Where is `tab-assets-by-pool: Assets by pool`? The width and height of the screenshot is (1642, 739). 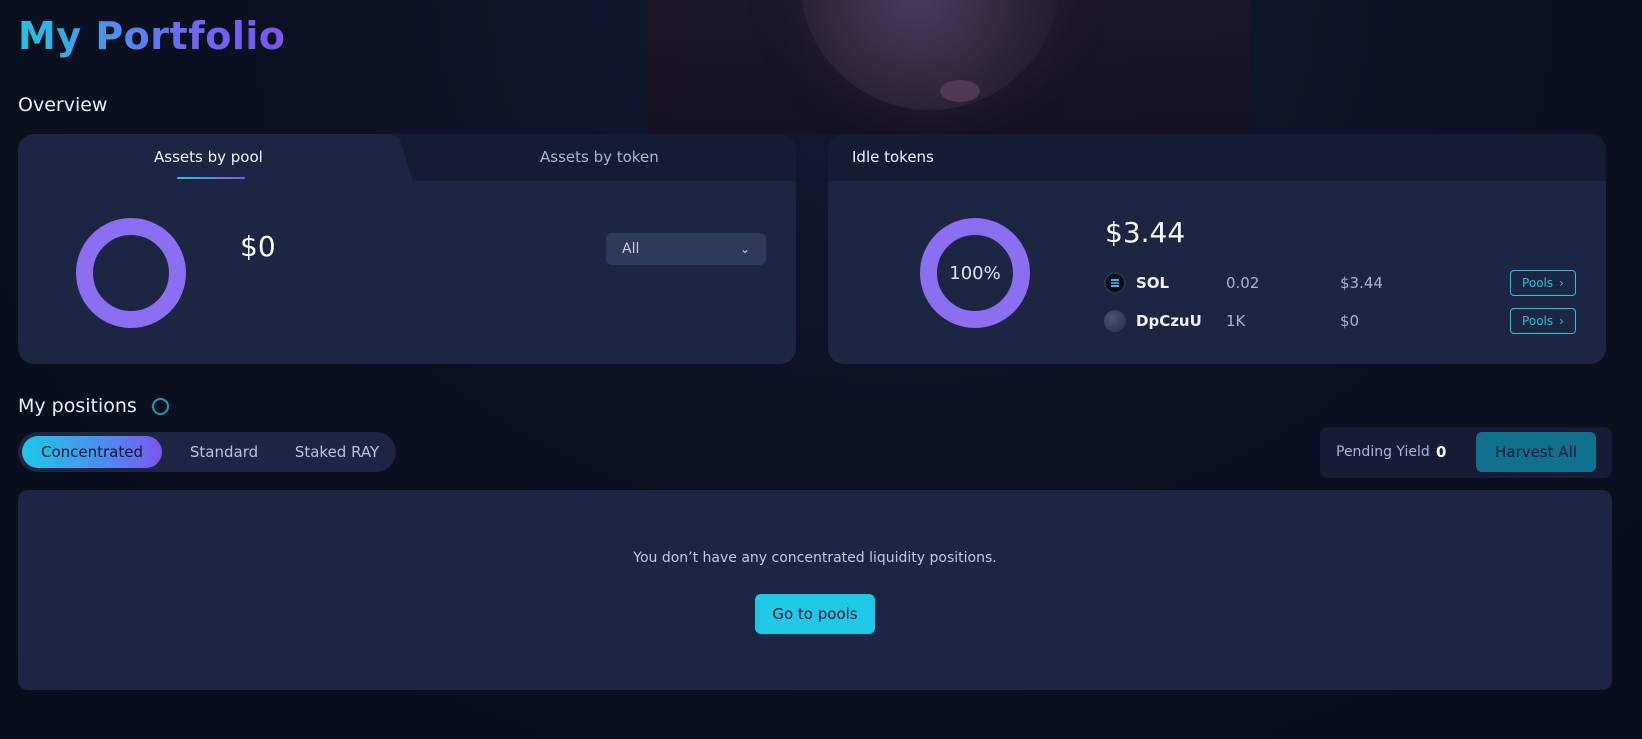
tab-assets-by-pool: Assets by pool is located at coordinates (208, 157).